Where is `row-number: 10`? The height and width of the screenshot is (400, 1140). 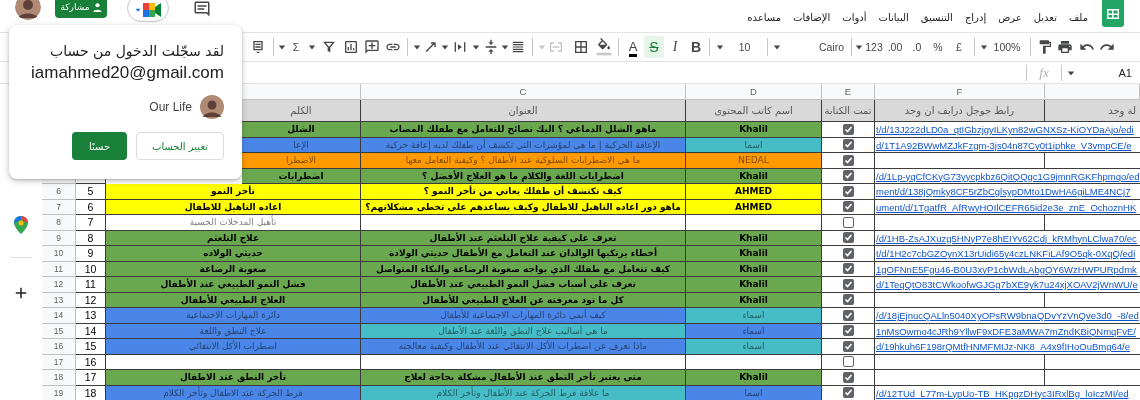 row-number: 10 is located at coordinates (59, 254).